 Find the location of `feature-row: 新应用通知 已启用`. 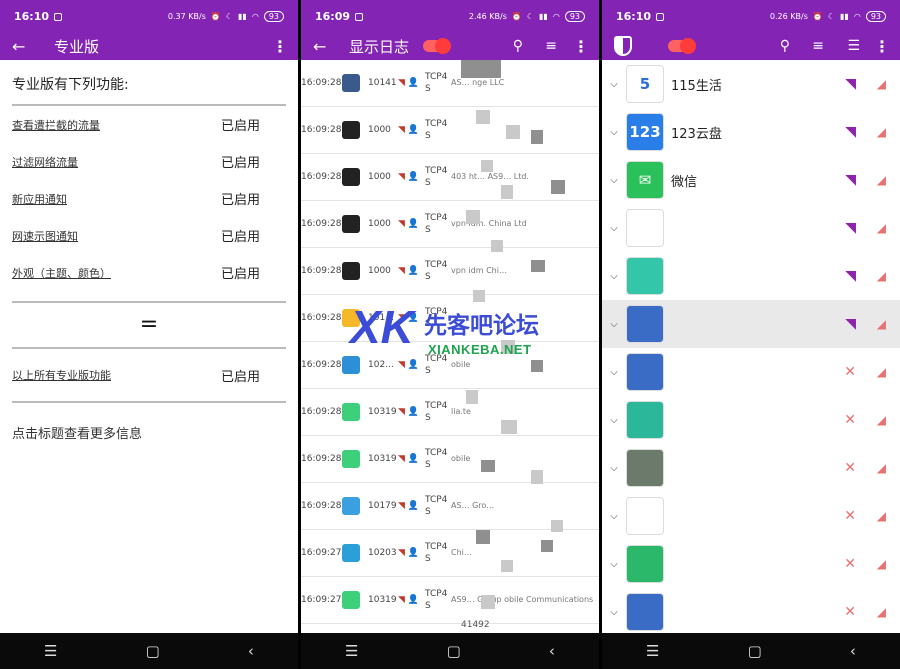

feature-row: 新应用通知 已启用 is located at coordinates (149, 198).